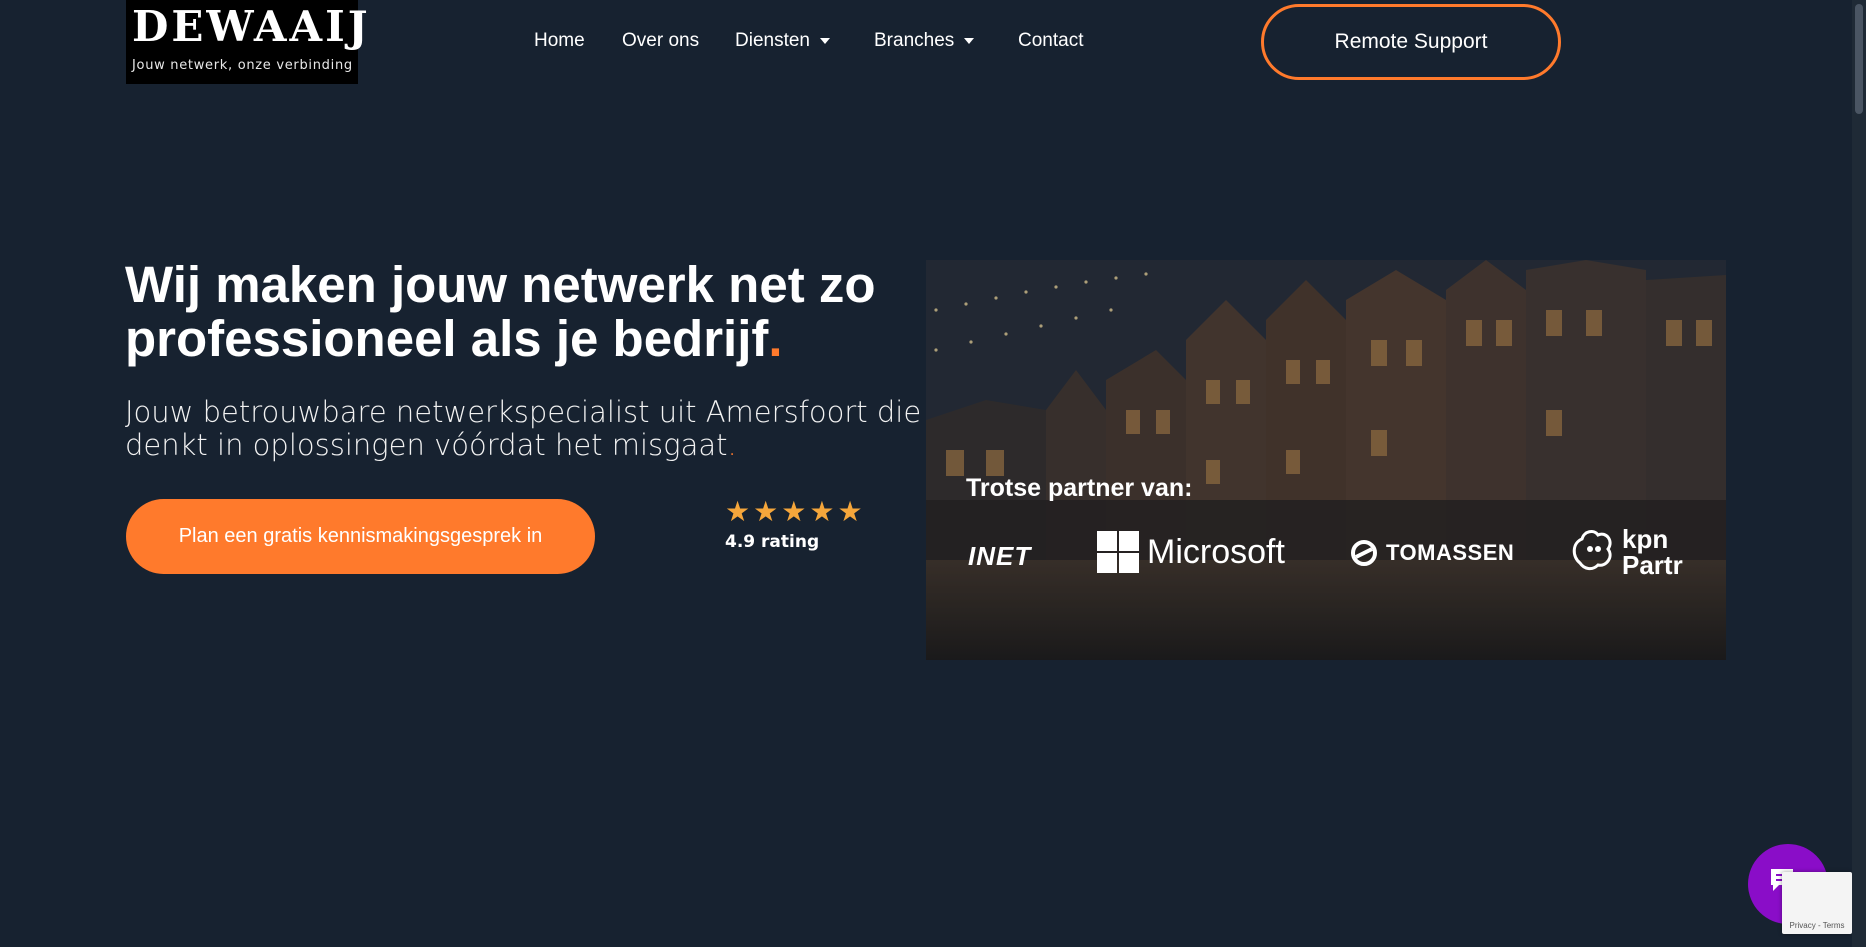  I want to click on brand-name: DEWAAIJ, so click(251, 26).